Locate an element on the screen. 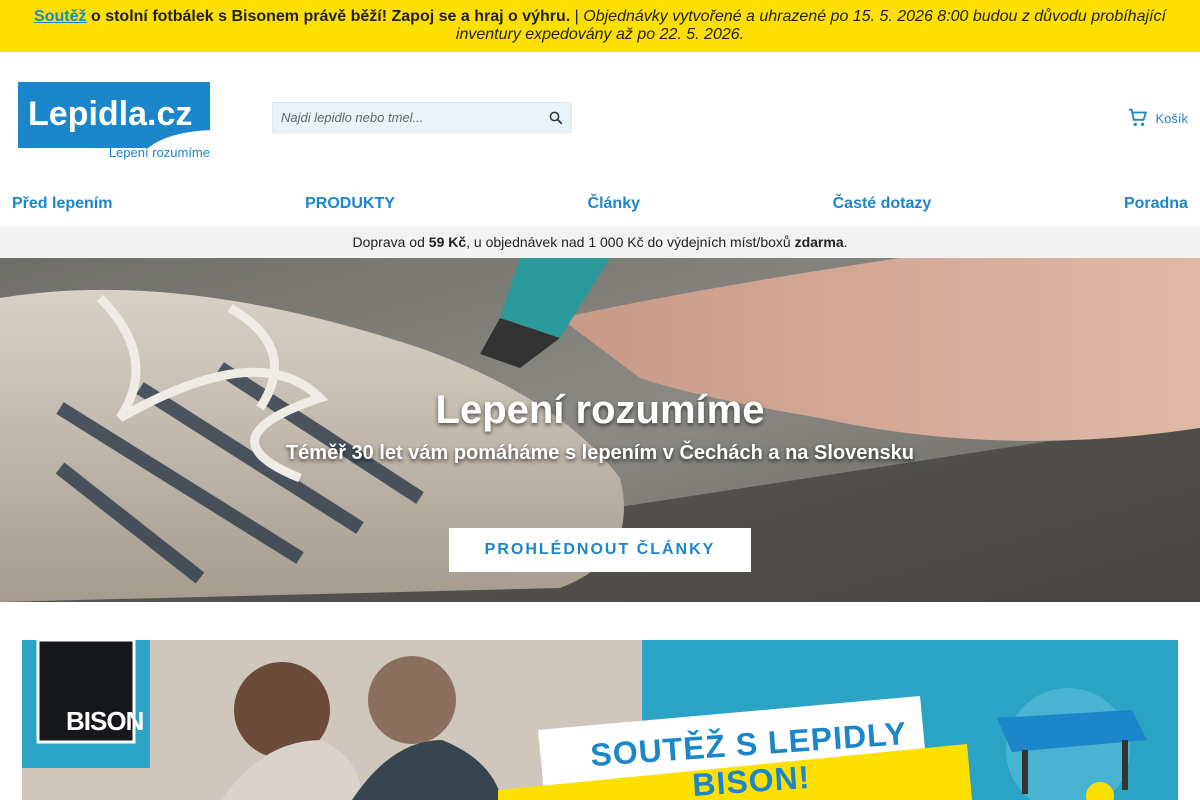  browse-articles-button: PROHLÉDNOUT ČLÁNKY is located at coordinates (600, 550).